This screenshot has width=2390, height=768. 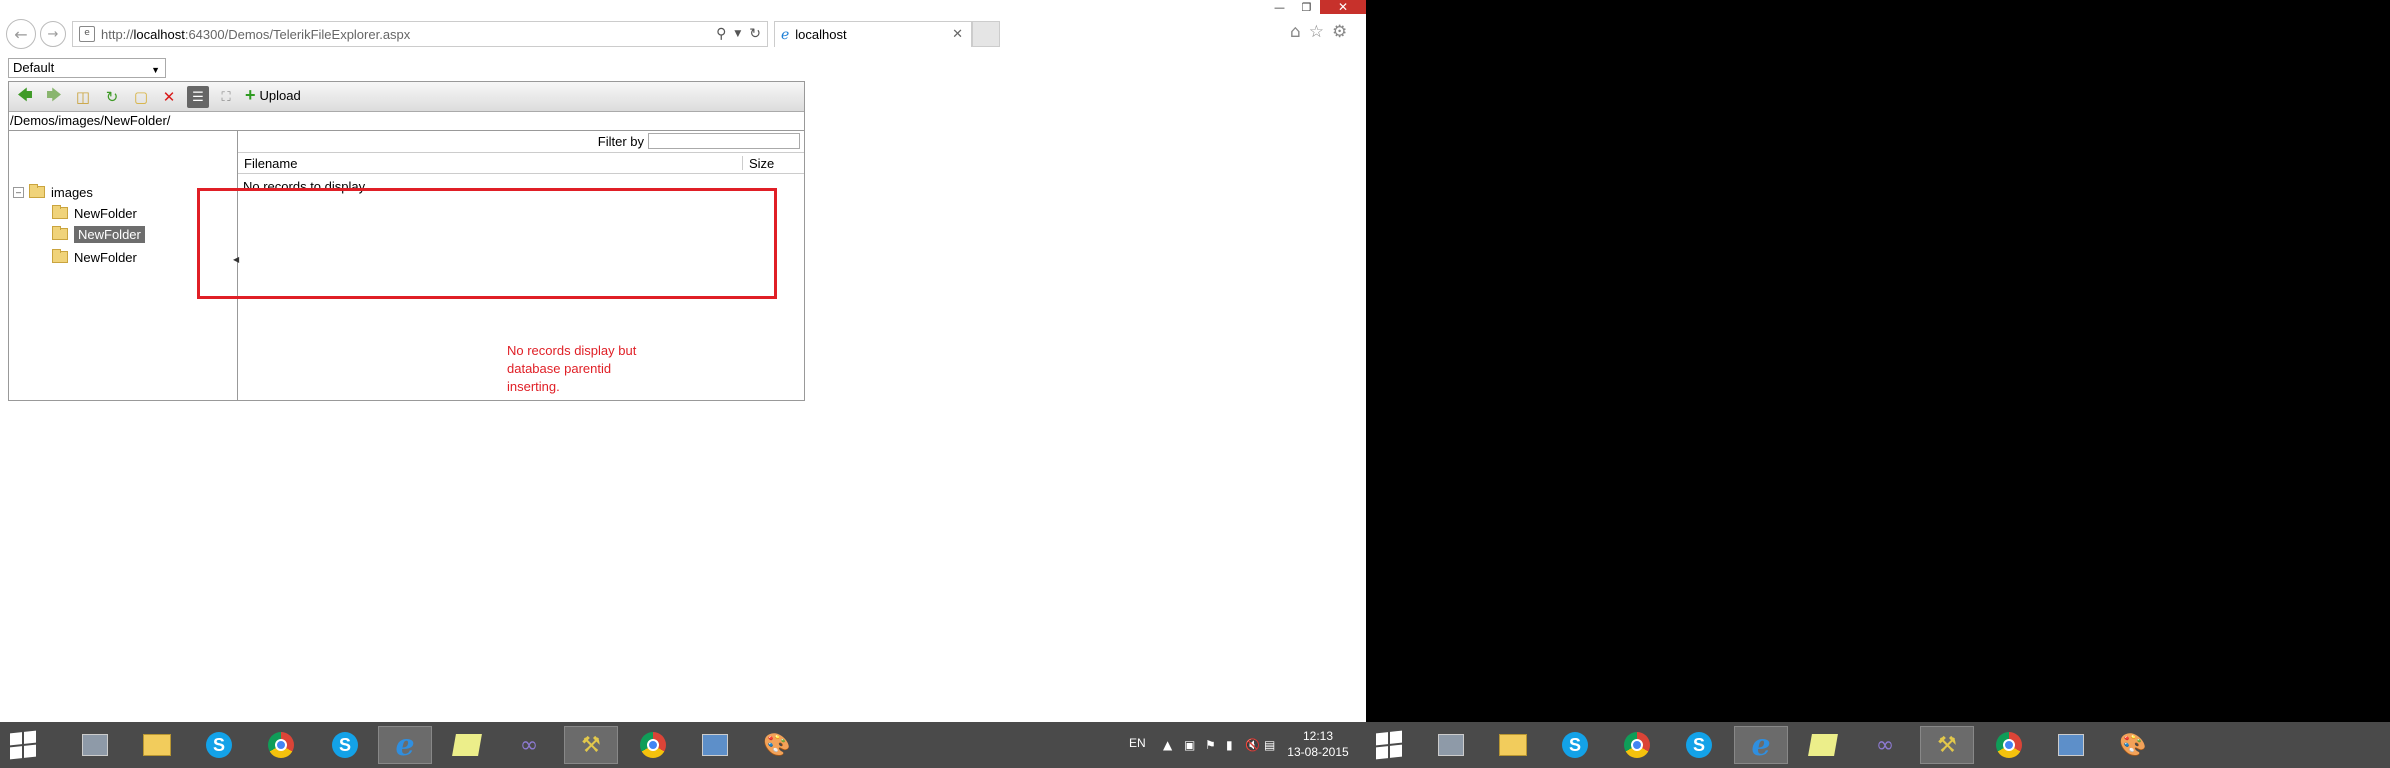 What do you see at coordinates (683, 745) in the screenshot?
I see `taskbar-left: S S e ∞ ⚒ 🎨` at bounding box center [683, 745].